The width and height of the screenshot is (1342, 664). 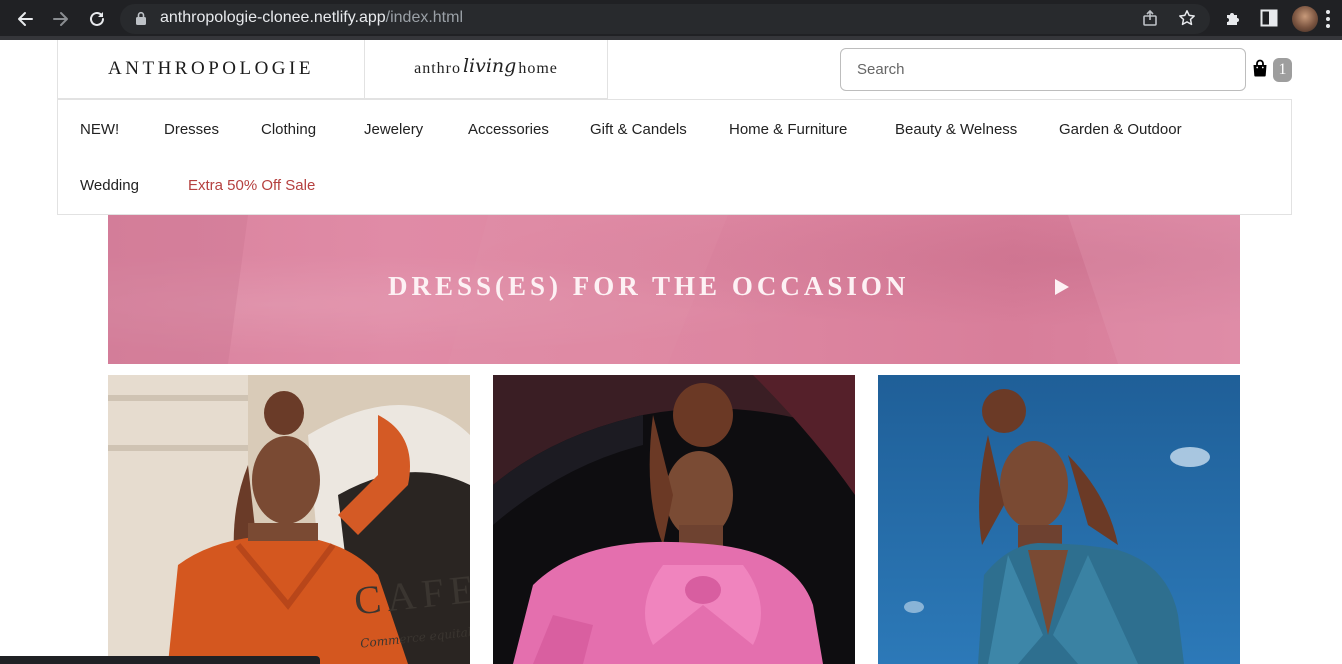 What do you see at coordinates (508, 129) in the screenshot?
I see `nav-item-accessories: Accessories` at bounding box center [508, 129].